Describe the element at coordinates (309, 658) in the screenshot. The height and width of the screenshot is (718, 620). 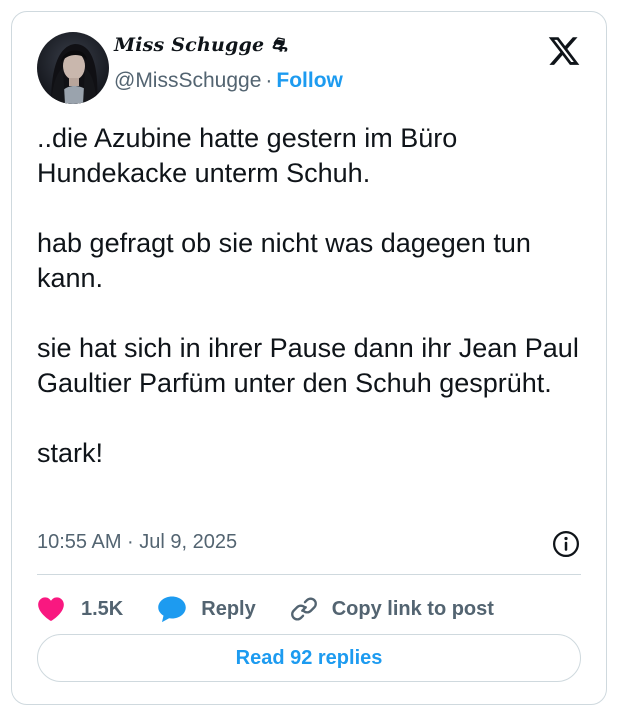
I see `read-replies-button: Read 92 replies` at that location.